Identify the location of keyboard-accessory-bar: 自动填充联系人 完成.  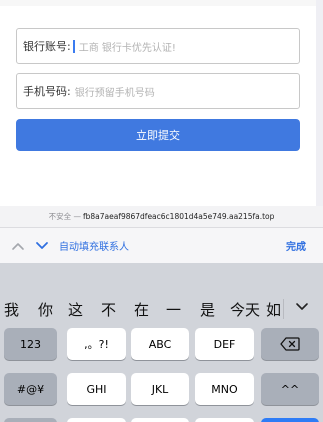
(161, 245).